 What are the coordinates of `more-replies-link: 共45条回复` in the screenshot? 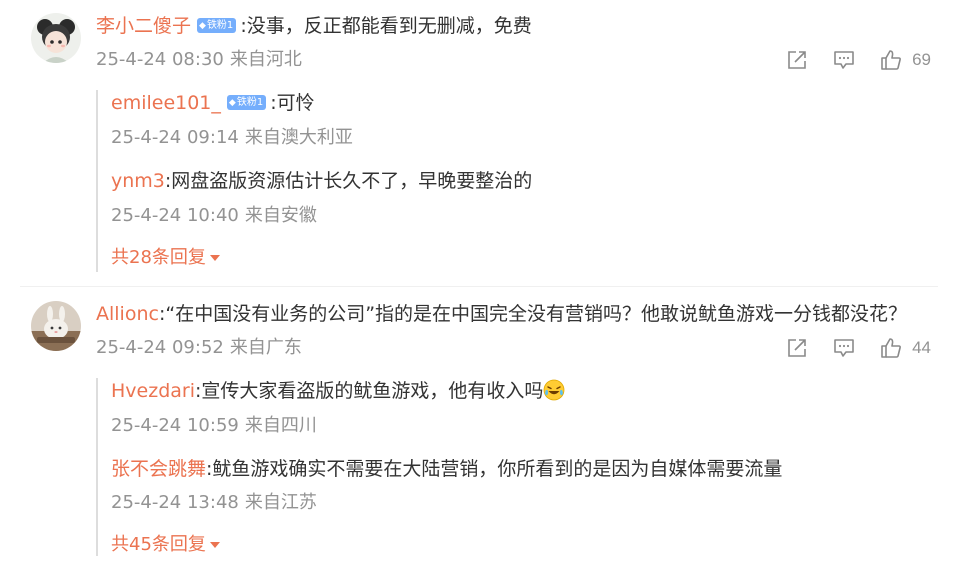 It's located at (165, 545).